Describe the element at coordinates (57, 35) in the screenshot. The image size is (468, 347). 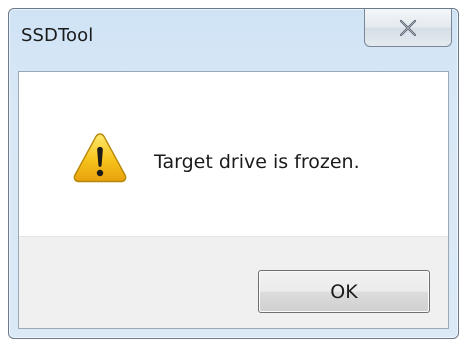
I see `window-title: SSDTool` at that location.